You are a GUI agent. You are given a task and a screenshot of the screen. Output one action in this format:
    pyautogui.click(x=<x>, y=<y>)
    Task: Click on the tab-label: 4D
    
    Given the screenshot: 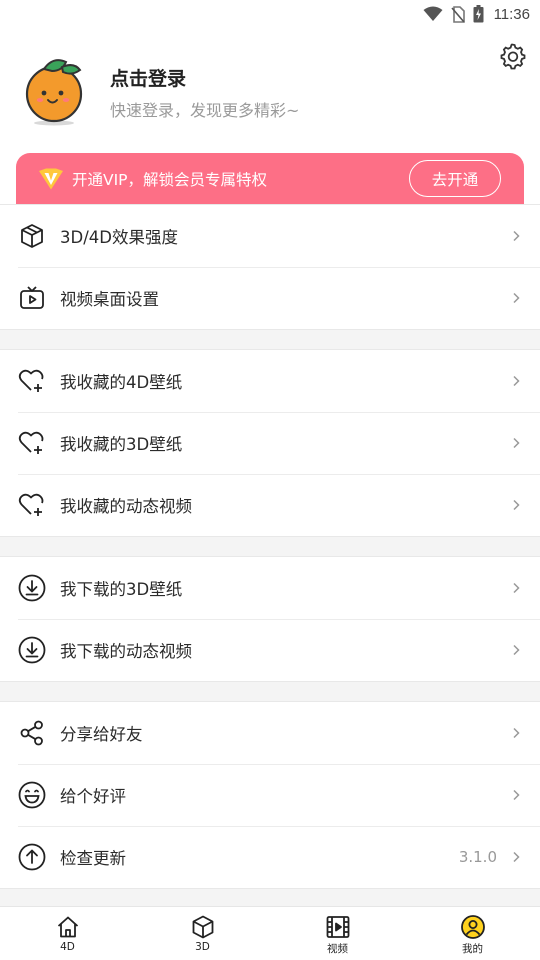 What is the action you would take?
    pyautogui.click(x=67, y=947)
    